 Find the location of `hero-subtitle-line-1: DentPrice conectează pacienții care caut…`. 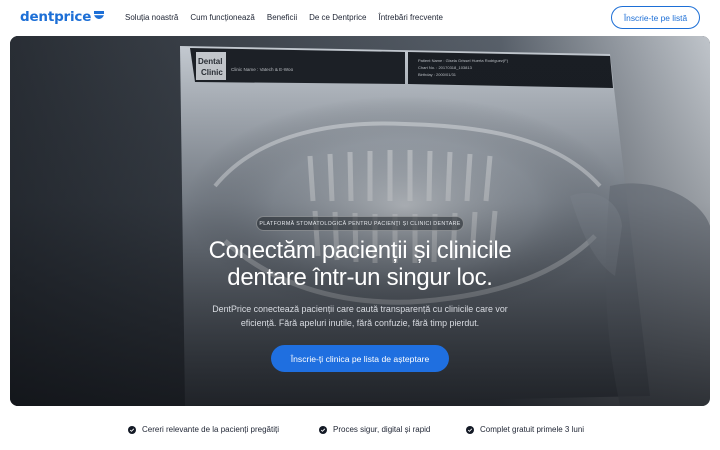

hero-subtitle-line-1: DentPrice conectează pacienții care caut… is located at coordinates (360, 309).